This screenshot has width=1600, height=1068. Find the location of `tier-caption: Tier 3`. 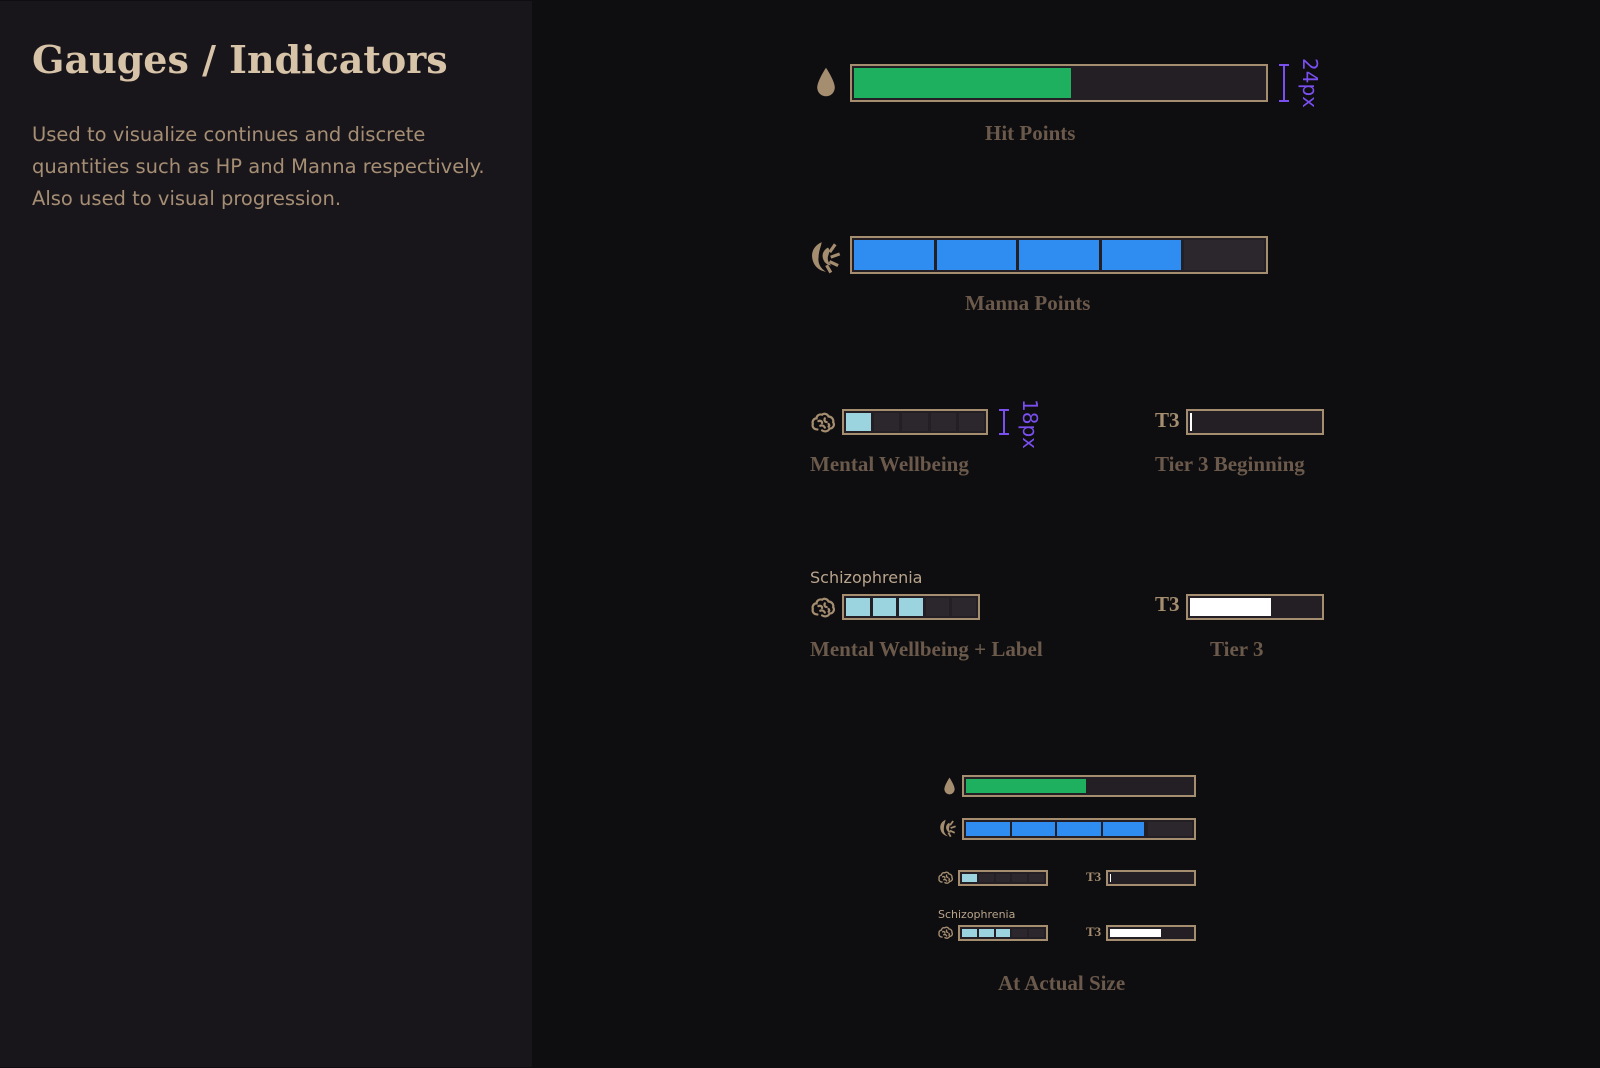

tier-caption: Tier 3 is located at coordinates (1237, 649).